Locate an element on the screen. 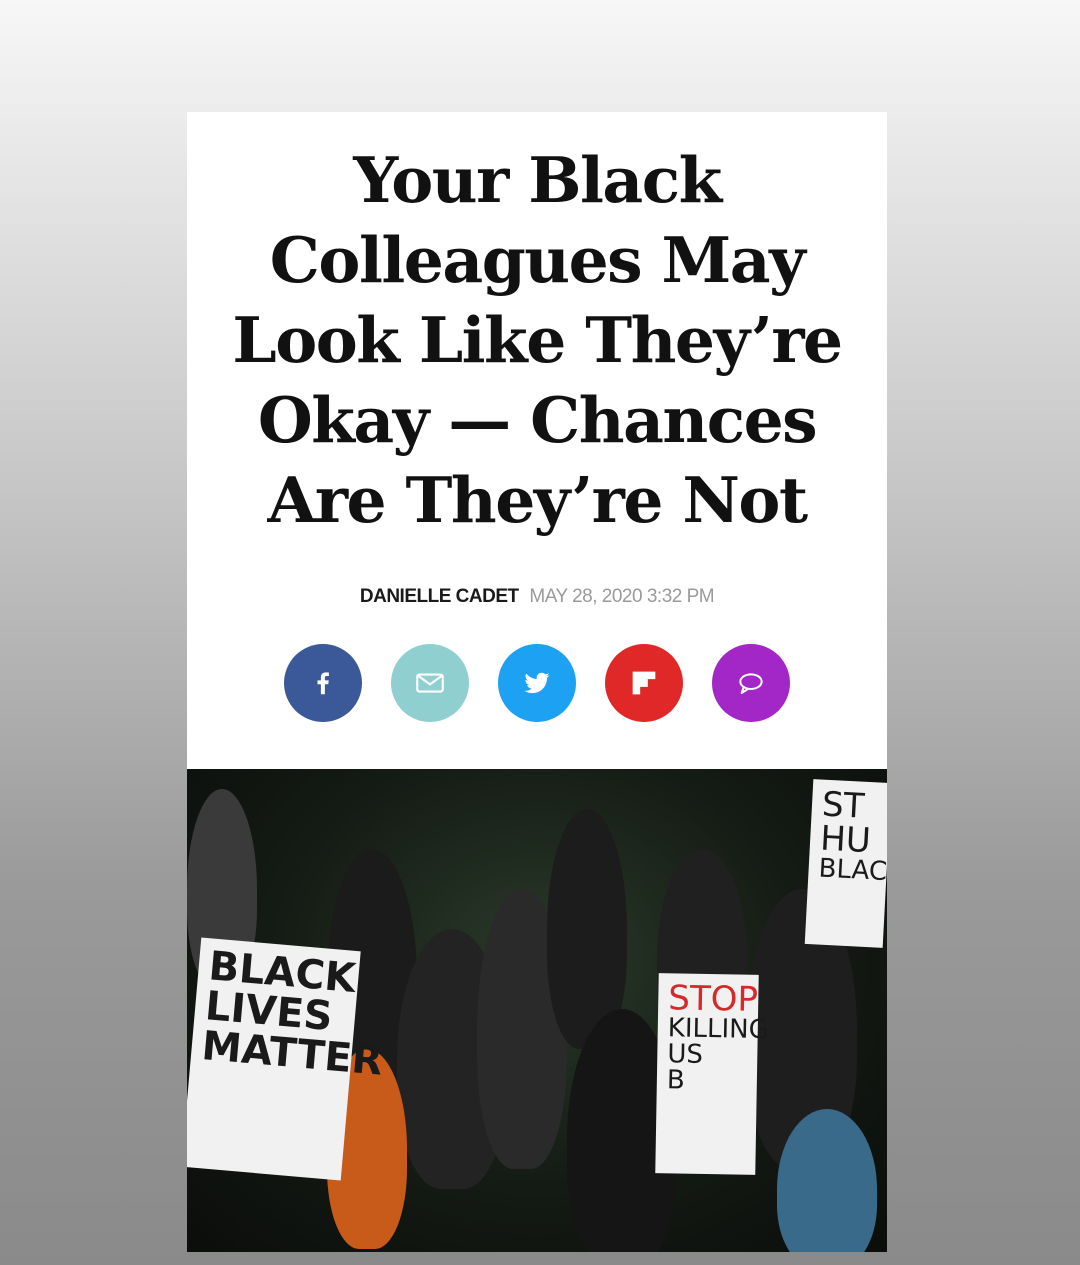 The image size is (1080, 1265). facebook-icon is located at coordinates (323, 683).